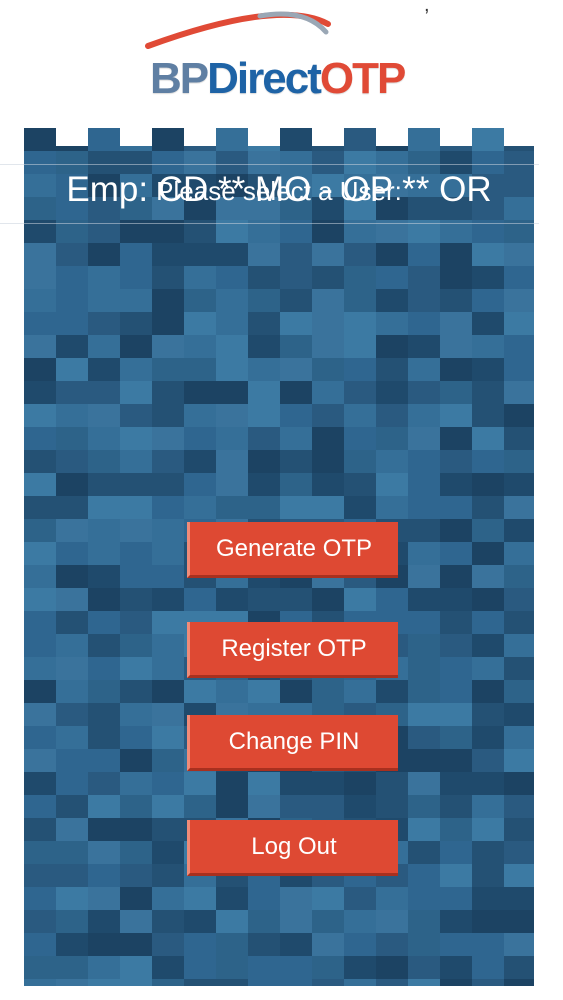 This screenshot has width=563, height=1000. I want to click on user-select-value: Emp: CD ** MO - OP ** OR, so click(279, 190).